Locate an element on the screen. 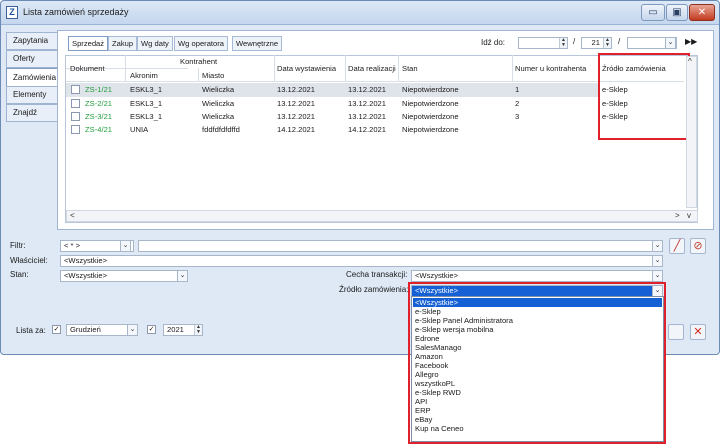 The width and height of the screenshot is (723, 447). vertical-scrollbar: ^ is located at coordinates (691, 132).